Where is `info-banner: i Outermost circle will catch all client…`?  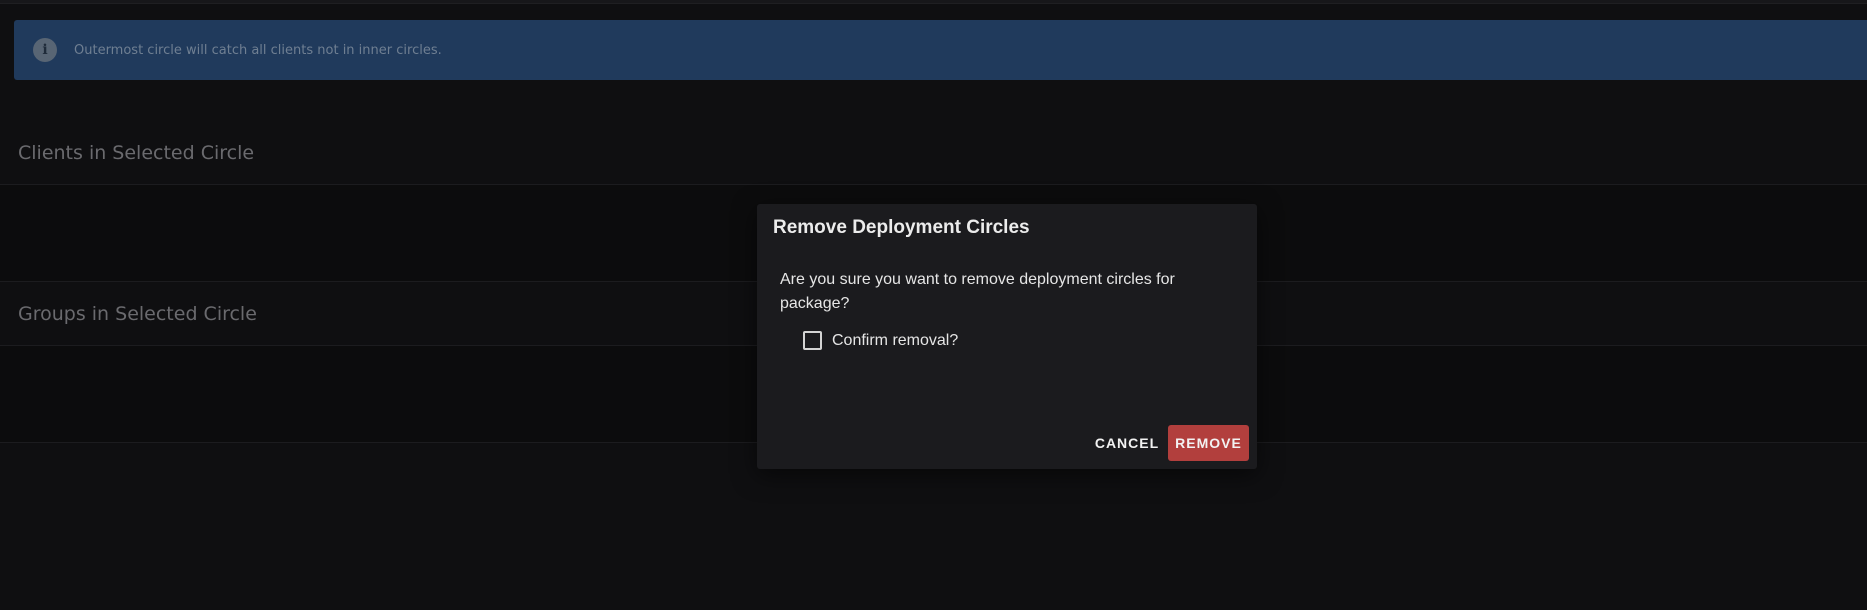 info-banner: i Outermost circle will catch all client… is located at coordinates (940, 50).